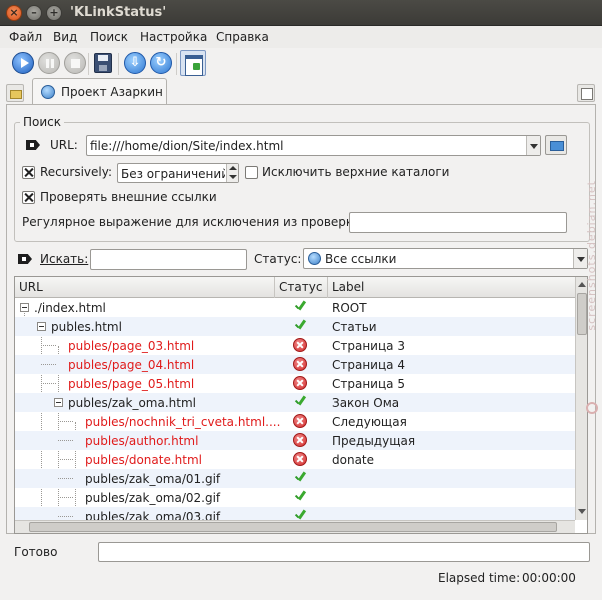 Image resolution: width=602 pixels, height=600 pixels. Describe the element at coordinates (118, 12) in the screenshot. I see `window-title: 'KLinkStatus'` at that location.